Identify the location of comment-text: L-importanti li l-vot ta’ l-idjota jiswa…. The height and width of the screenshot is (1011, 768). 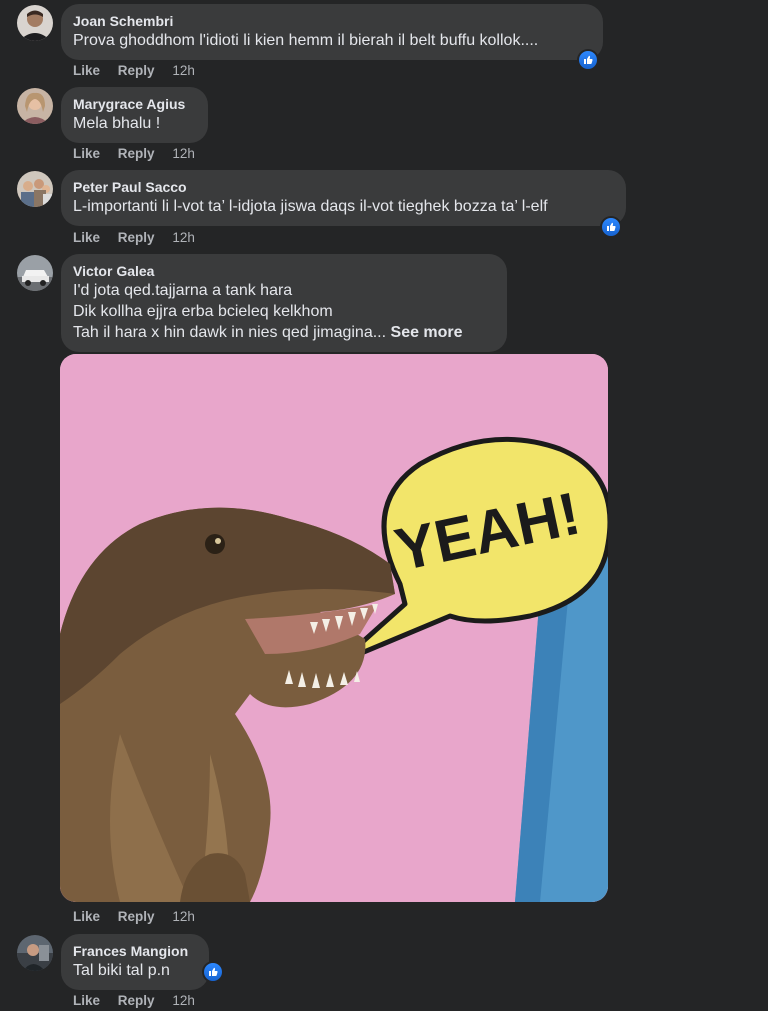
(310, 206).